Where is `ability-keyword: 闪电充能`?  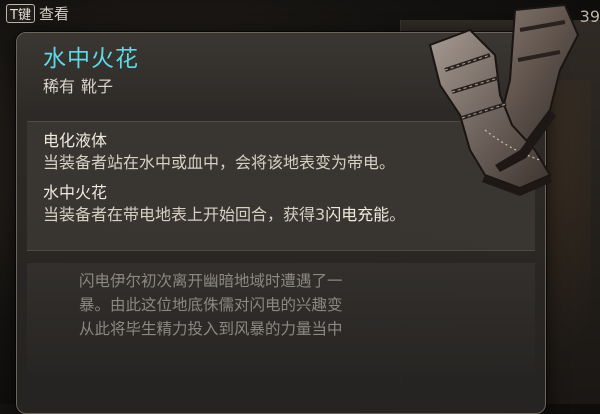 ability-keyword: 闪电充能 is located at coordinates (357, 214).